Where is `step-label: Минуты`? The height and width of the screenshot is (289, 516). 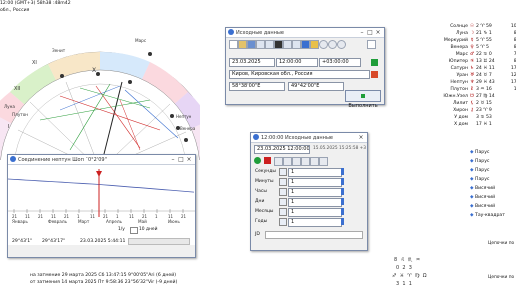
step-label: Минуты is located at coordinates (264, 181).